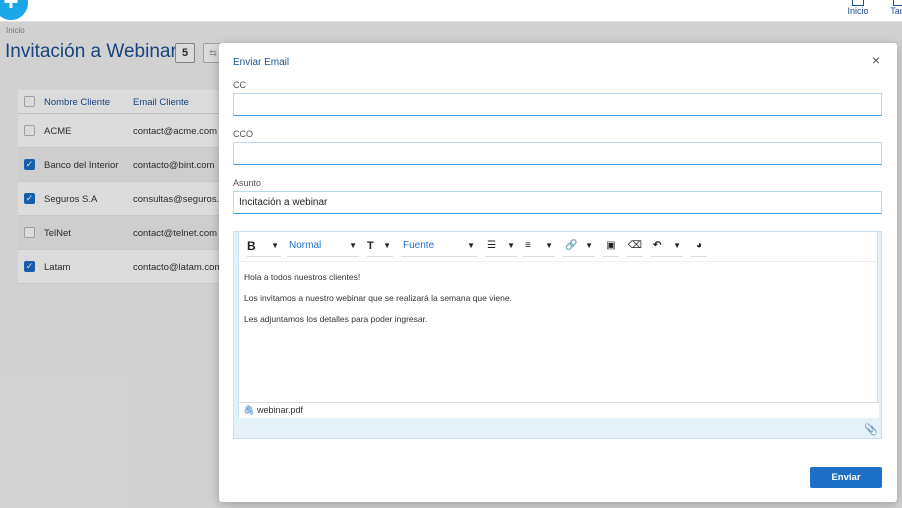 Image resolution: width=902 pixels, height=508 pixels. Describe the element at coordinates (557, 153) in the screenshot. I see `cco-input` at that location.